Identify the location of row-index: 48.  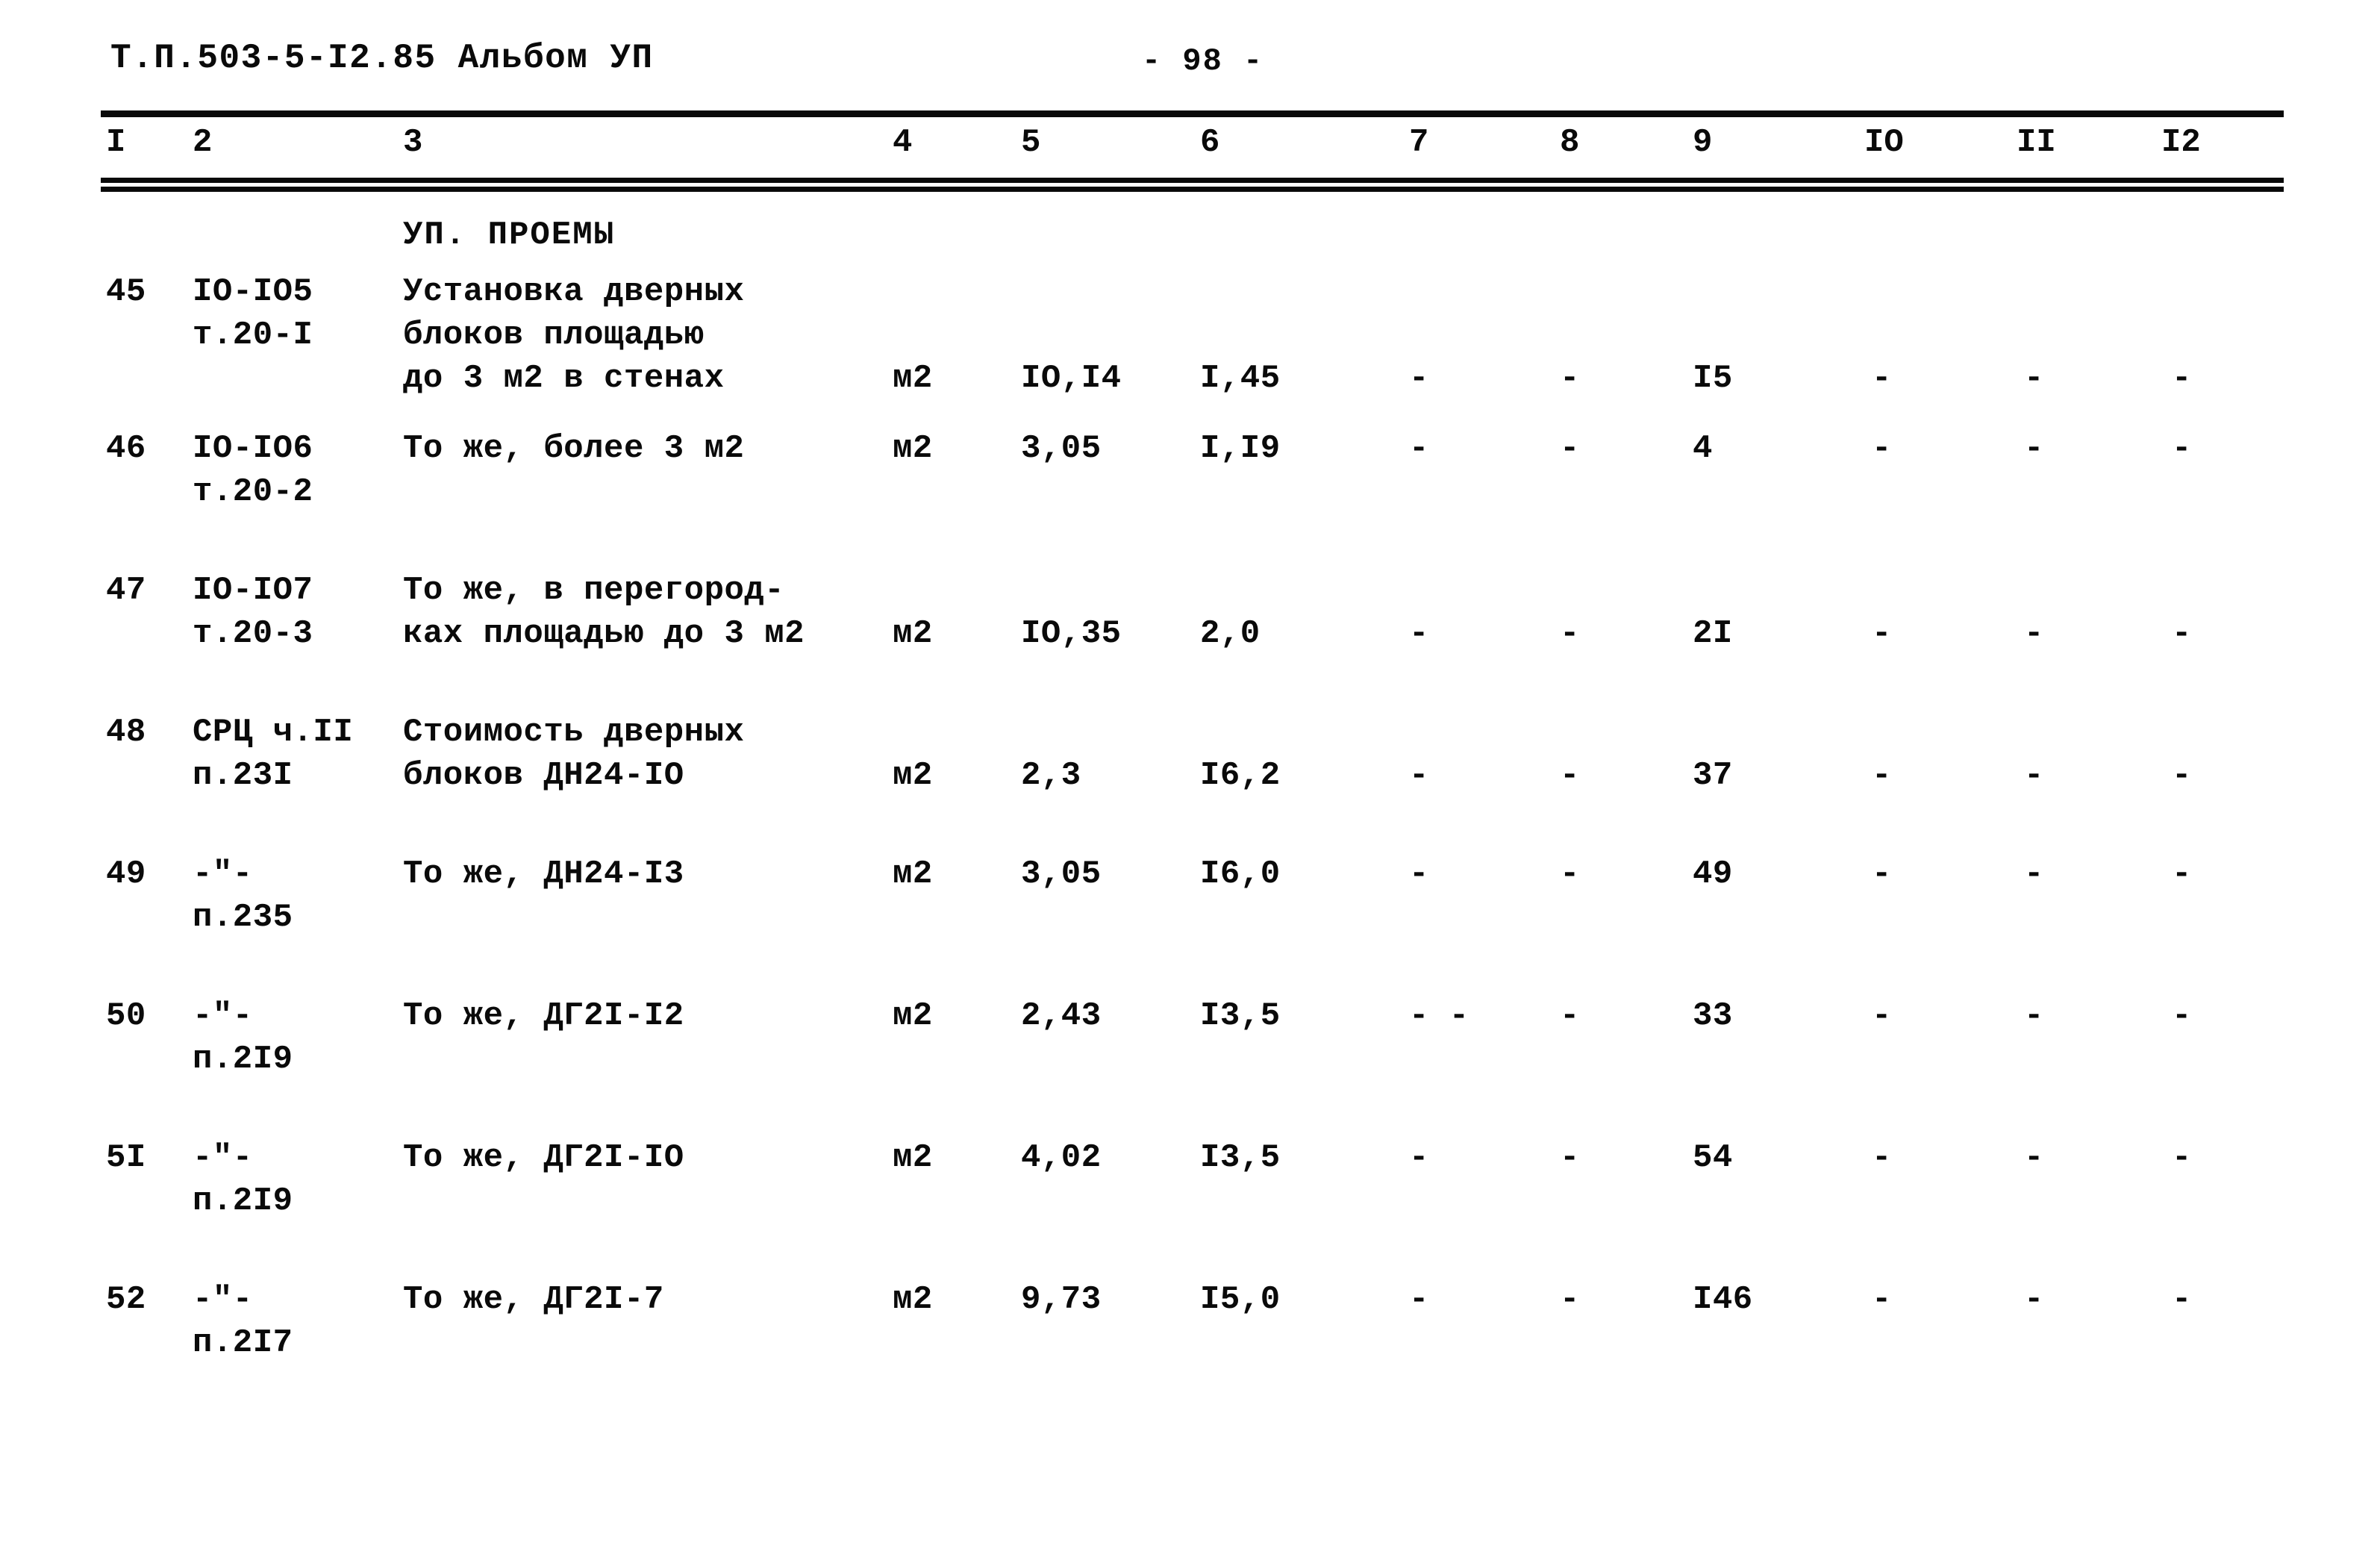
(126, 732).